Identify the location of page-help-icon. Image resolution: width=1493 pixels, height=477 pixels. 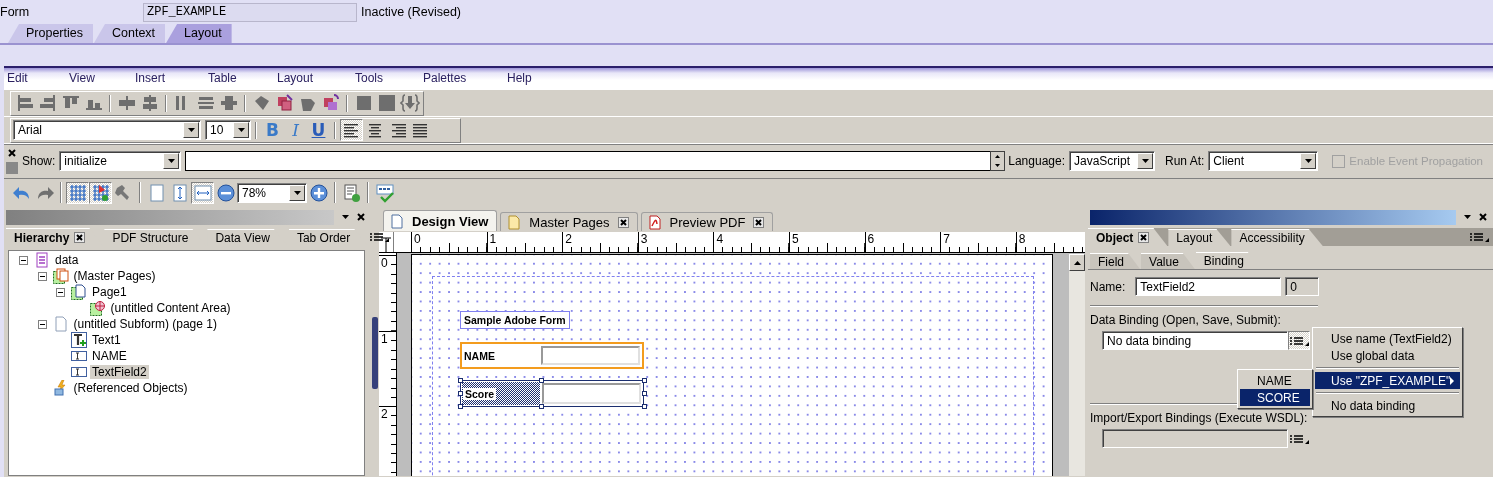
(351, 192).